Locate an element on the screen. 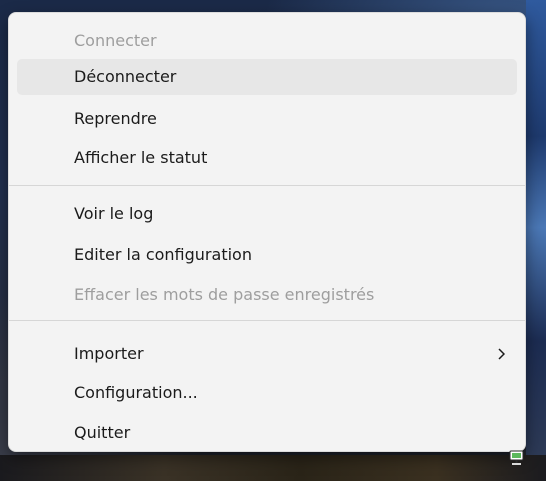 This screenshot has width=546, height=481. menu-item-label: Effacer les mots de passe enregistrés is located at coordinates (224, 294).